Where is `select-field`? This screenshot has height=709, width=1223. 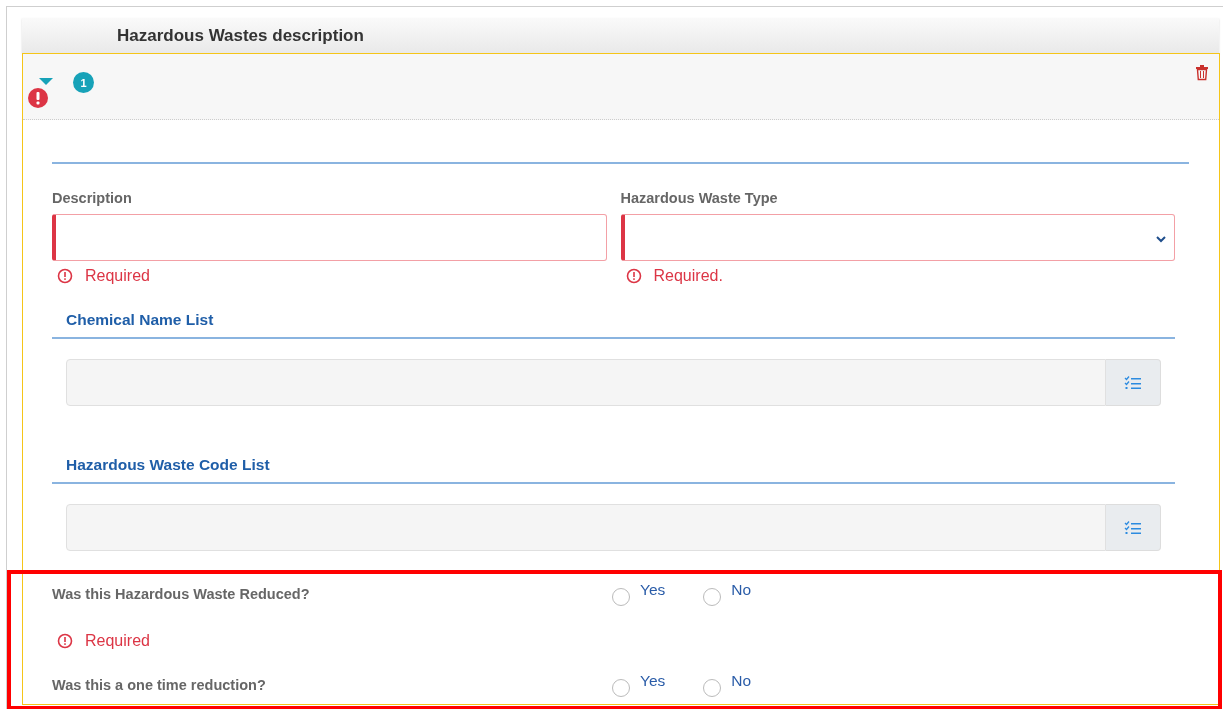 select-field is located at coordinates (897, 237).